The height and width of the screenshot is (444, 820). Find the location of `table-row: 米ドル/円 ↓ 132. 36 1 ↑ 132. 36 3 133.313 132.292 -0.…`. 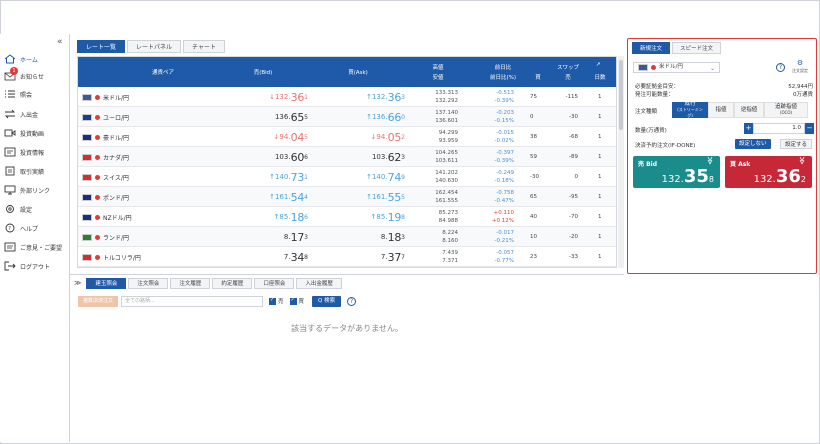

table-row: 米ドル/円 ↓ 132. 36 1 ↑ 132. 36 3 133.313 132.292 -0.… is located at coordinates (347, 97).